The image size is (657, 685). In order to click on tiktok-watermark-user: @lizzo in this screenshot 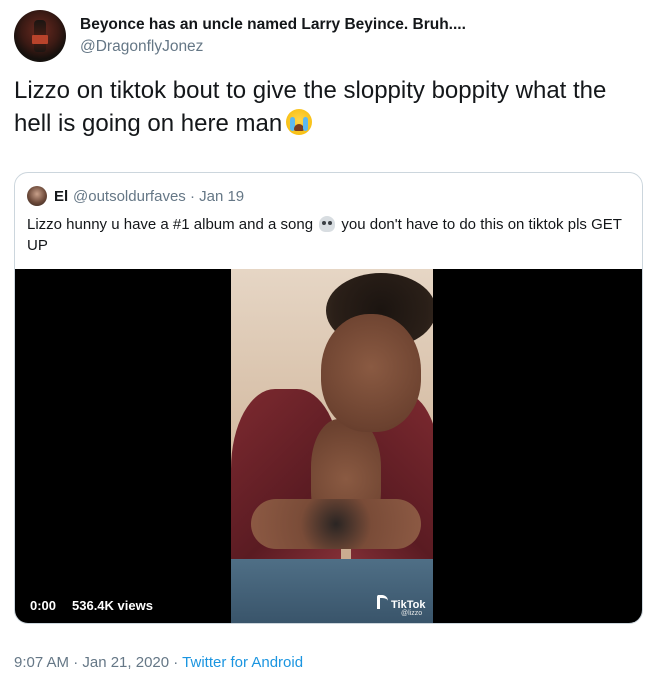, I will do `click(412, 613)`.